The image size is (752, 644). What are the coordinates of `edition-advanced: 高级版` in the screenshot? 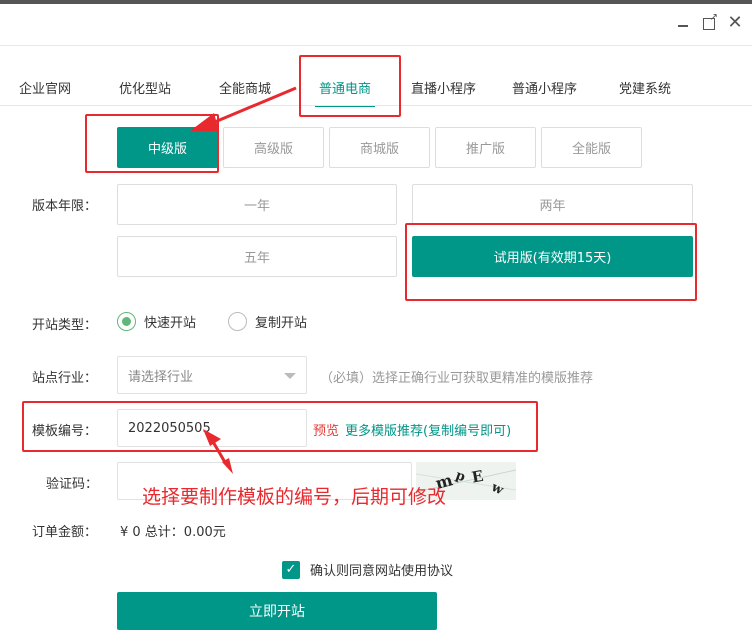 It's located at (273, 147).